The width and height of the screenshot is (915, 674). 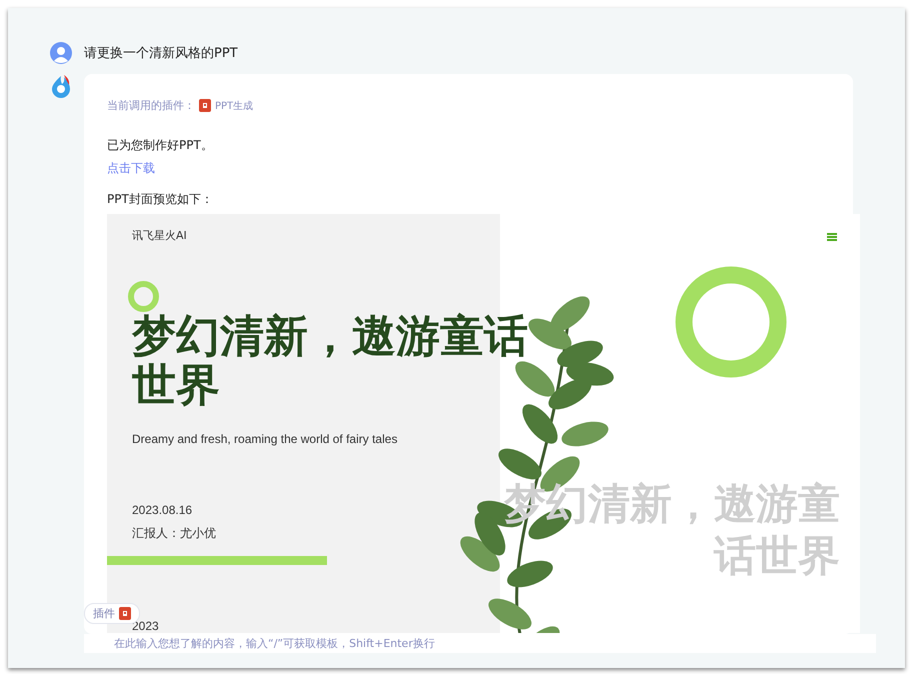 I want to click on user-avatar-icon, so click(x=61, y=53).